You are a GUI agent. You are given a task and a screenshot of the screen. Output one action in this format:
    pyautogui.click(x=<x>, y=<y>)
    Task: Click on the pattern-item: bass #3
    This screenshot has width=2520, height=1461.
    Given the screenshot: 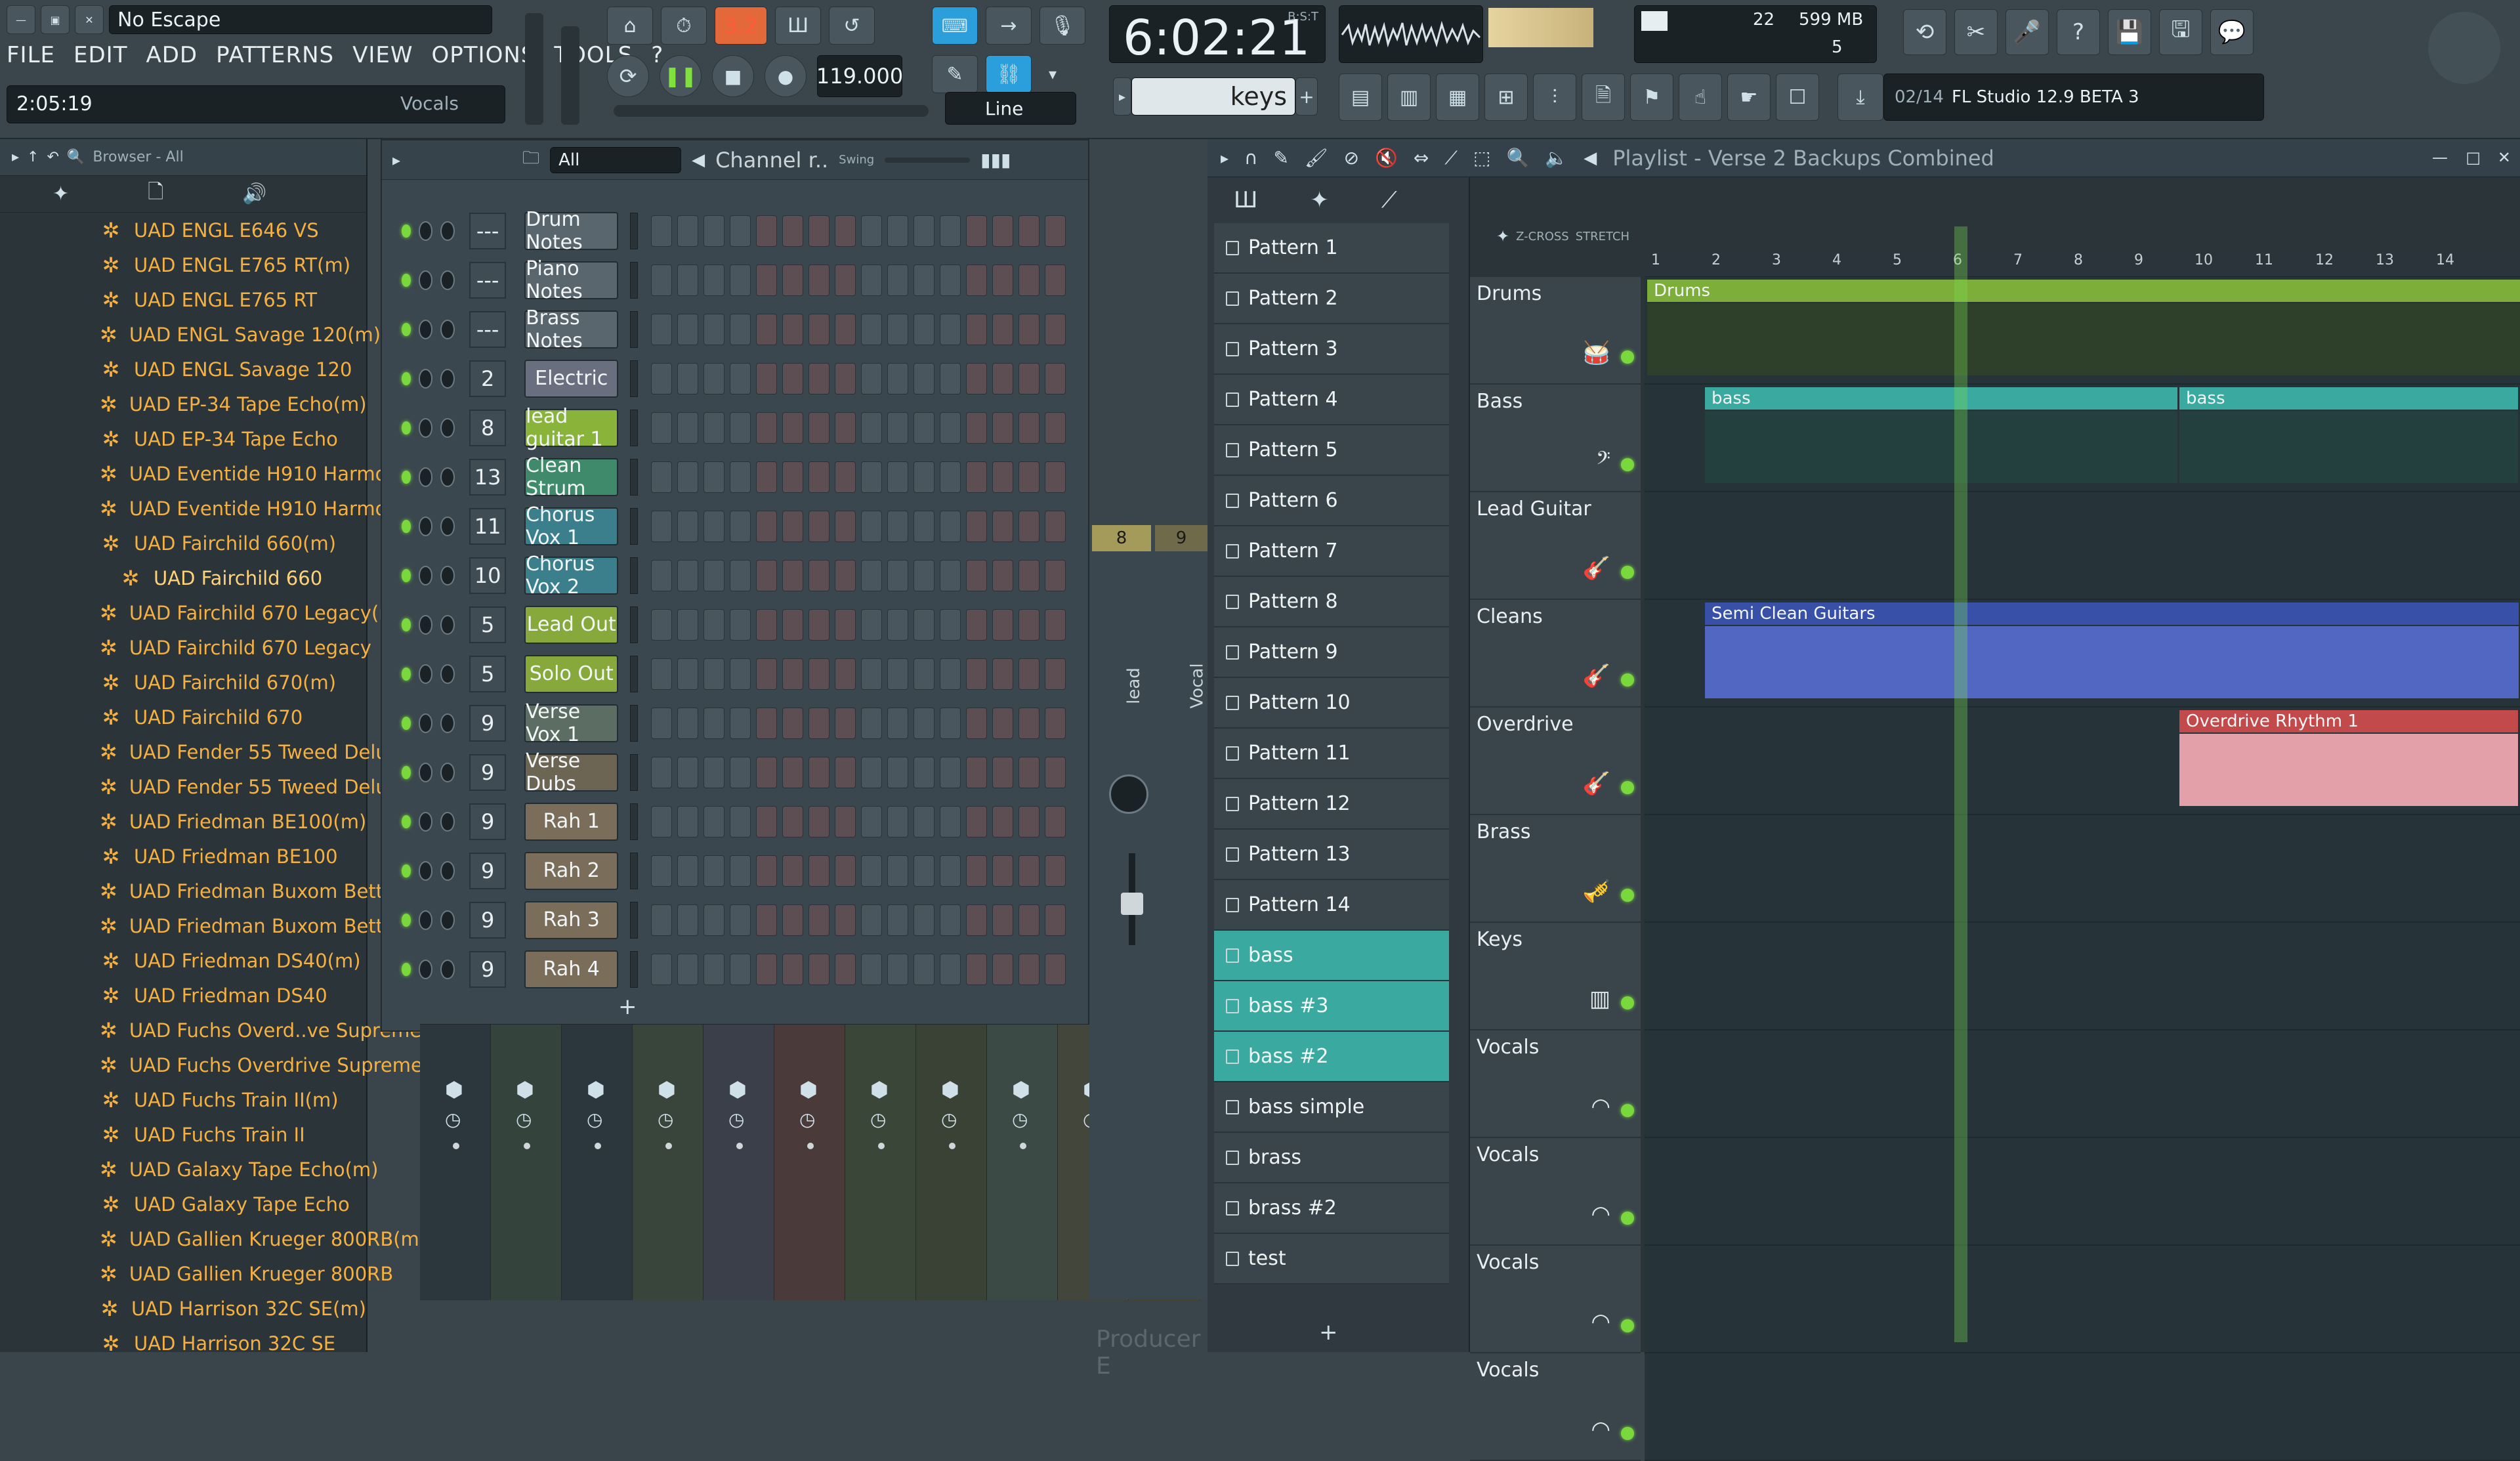 What is the action you would take?
    pyautogui.click(x=1331, y=1006)
    